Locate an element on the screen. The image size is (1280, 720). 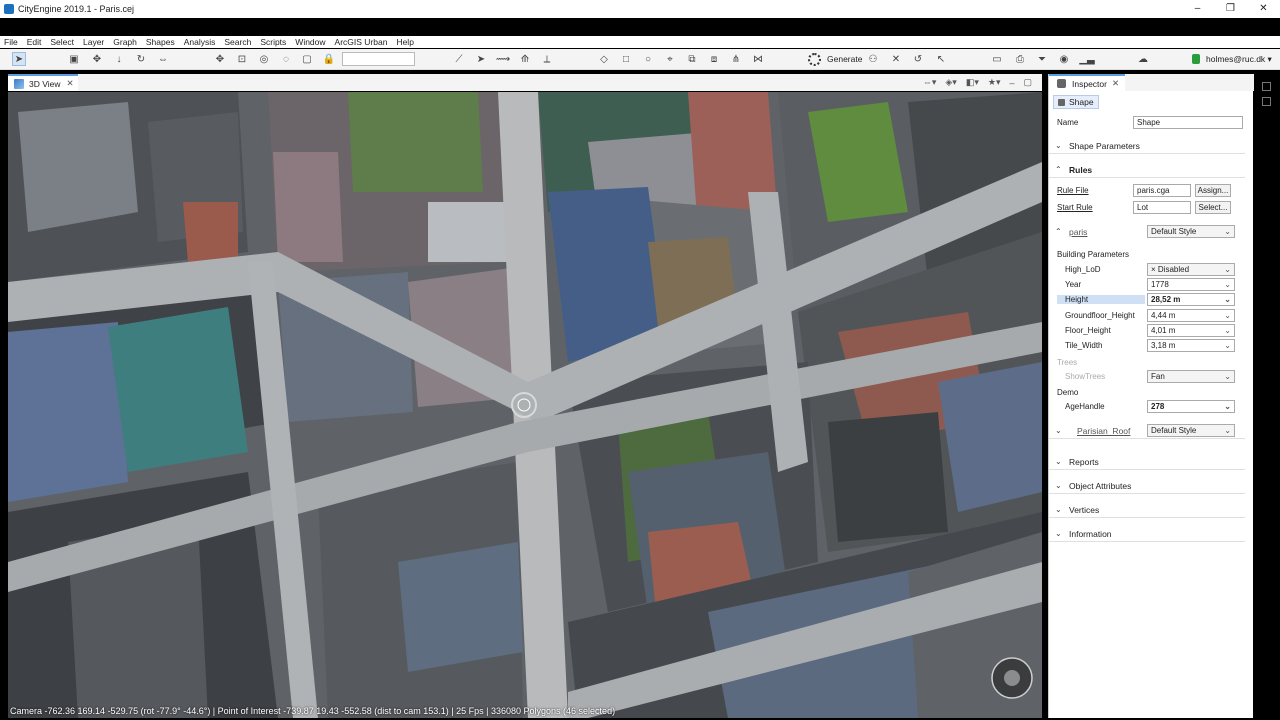
bookmark-icon: ▢ is located at coordinates (307, 59).